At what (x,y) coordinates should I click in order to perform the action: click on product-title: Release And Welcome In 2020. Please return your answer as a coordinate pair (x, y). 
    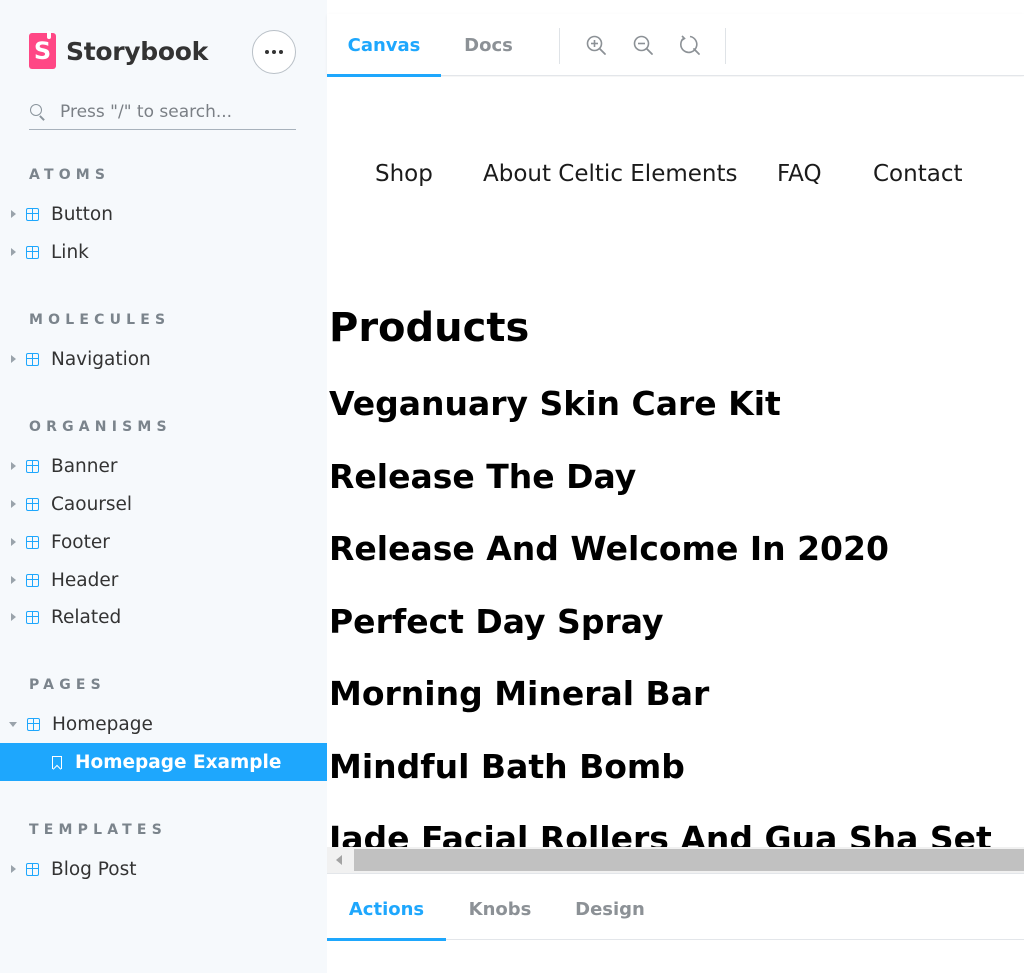
    Looking at the image, I should click on (609, 548).